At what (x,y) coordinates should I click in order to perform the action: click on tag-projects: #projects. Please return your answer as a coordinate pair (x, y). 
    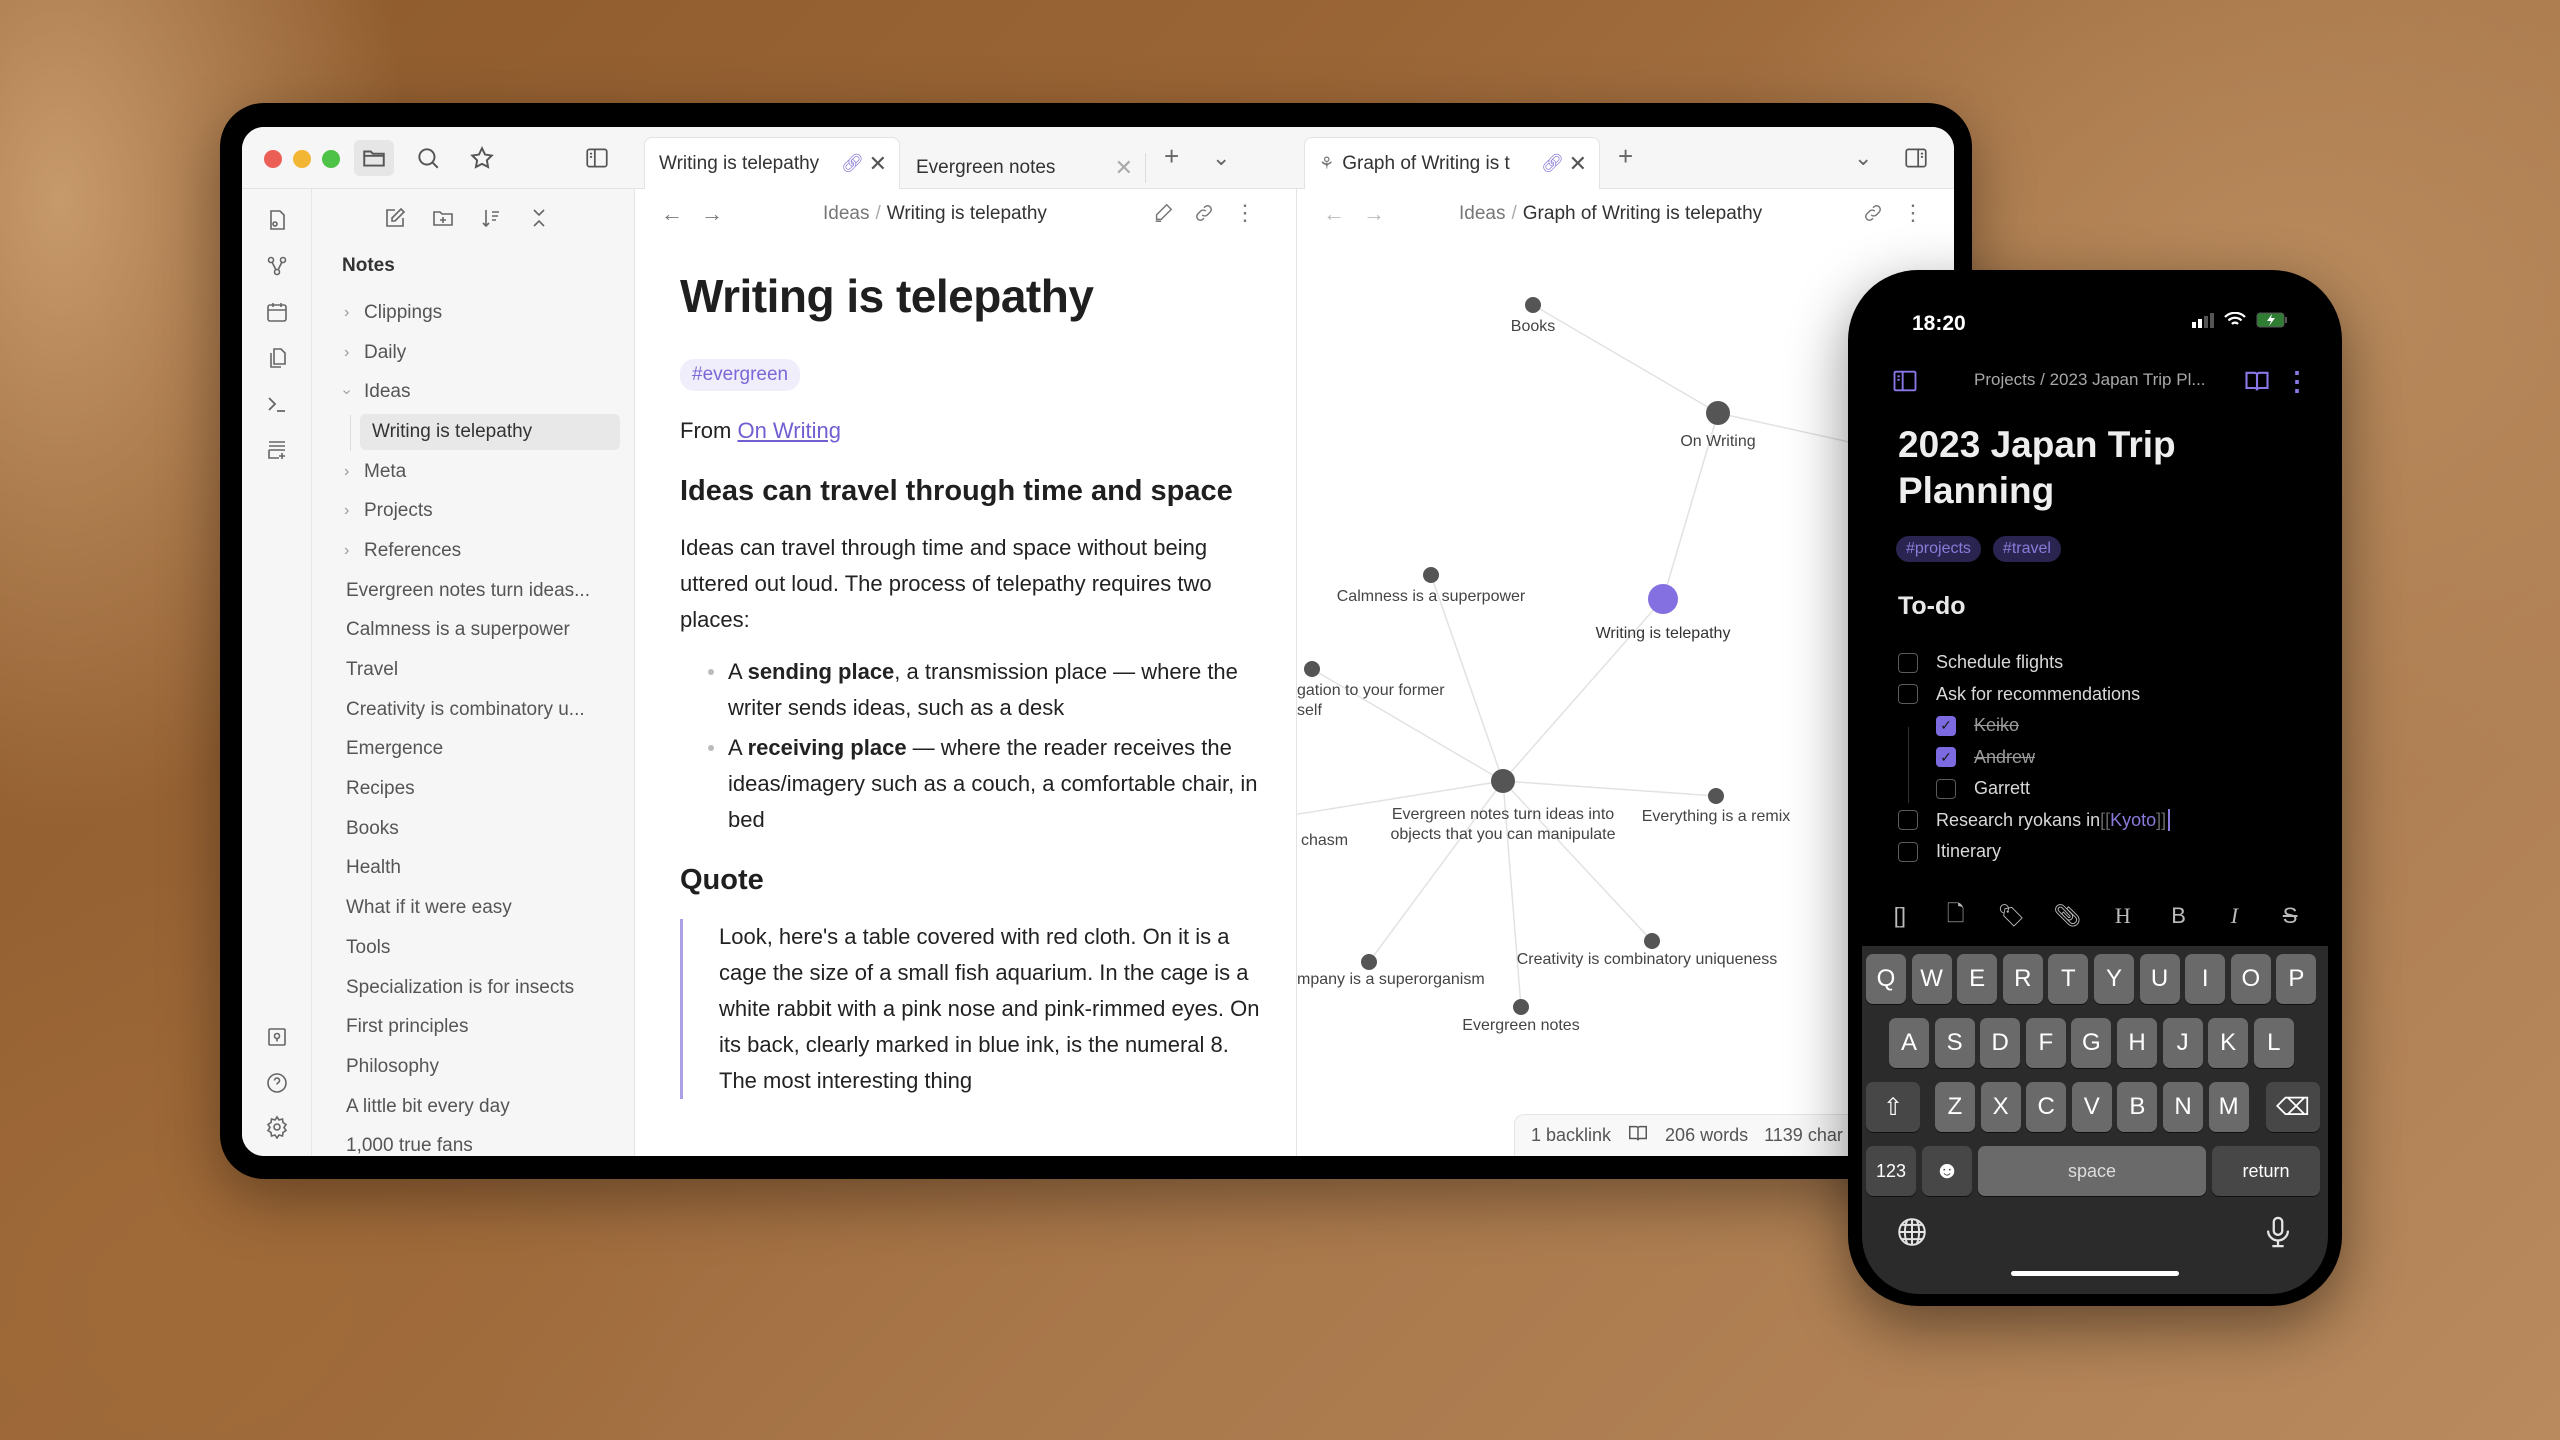
    Looking at the image, I should click on (1938, 549).